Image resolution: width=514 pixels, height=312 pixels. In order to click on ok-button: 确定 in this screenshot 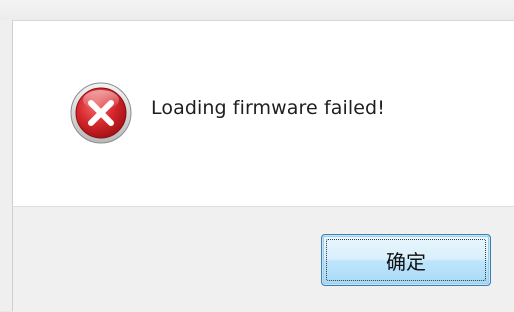, I will do `click(406, 260)`.